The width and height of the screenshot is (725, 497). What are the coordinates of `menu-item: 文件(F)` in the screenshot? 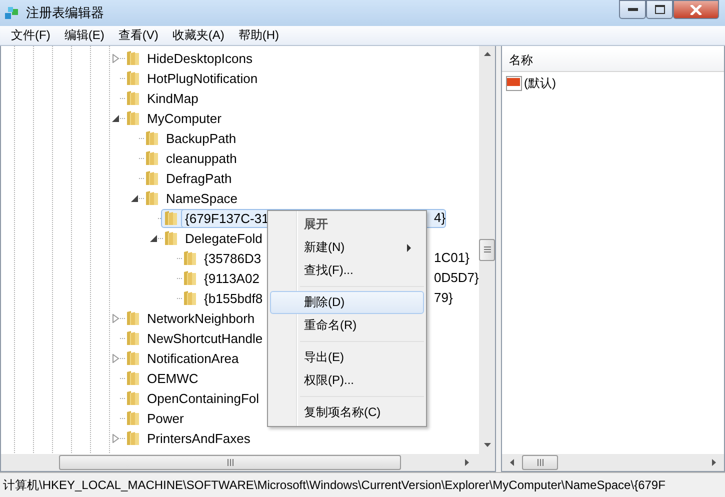 It's located at (31, 35).